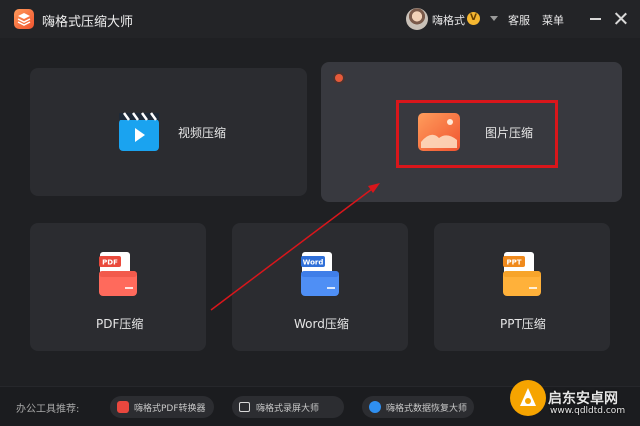  What do you see at coordinates (244, 407) in the screenshot?
I see `screen-recorder-icon` at bounding box center [244, 407].